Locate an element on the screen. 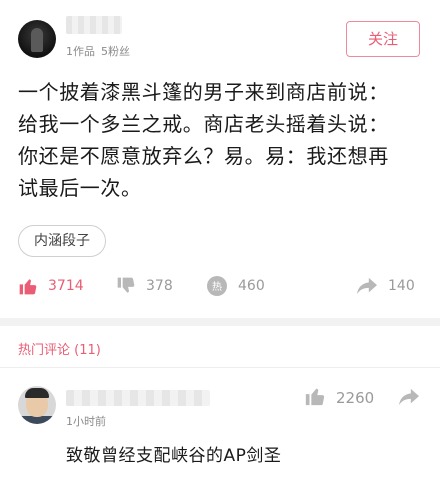 The width and height of the screenshot is (440, 489). comment-like-button: 2260 is located at coordinates (339, 398).